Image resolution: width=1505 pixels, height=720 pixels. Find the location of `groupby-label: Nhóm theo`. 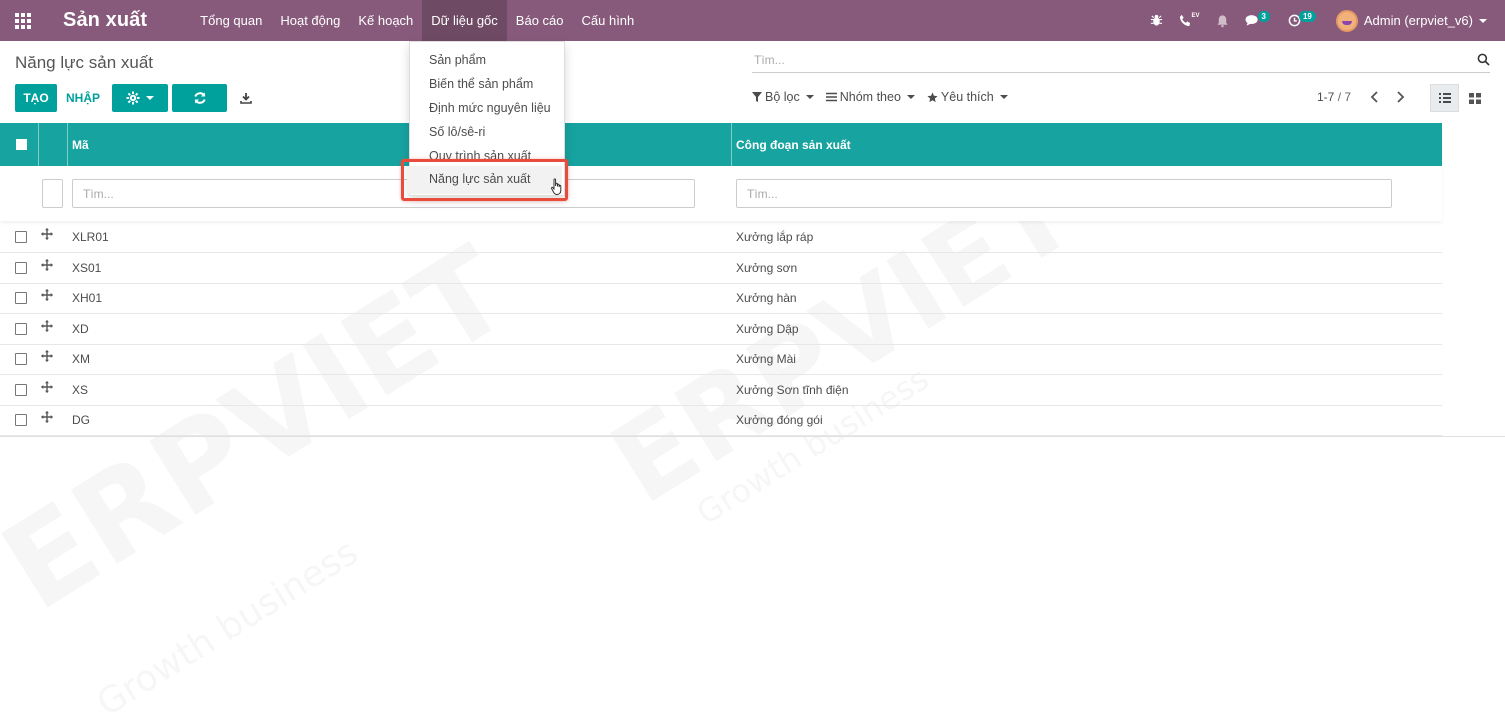

groupby-label: Nhóm theo is located at coordinates (870, 97).